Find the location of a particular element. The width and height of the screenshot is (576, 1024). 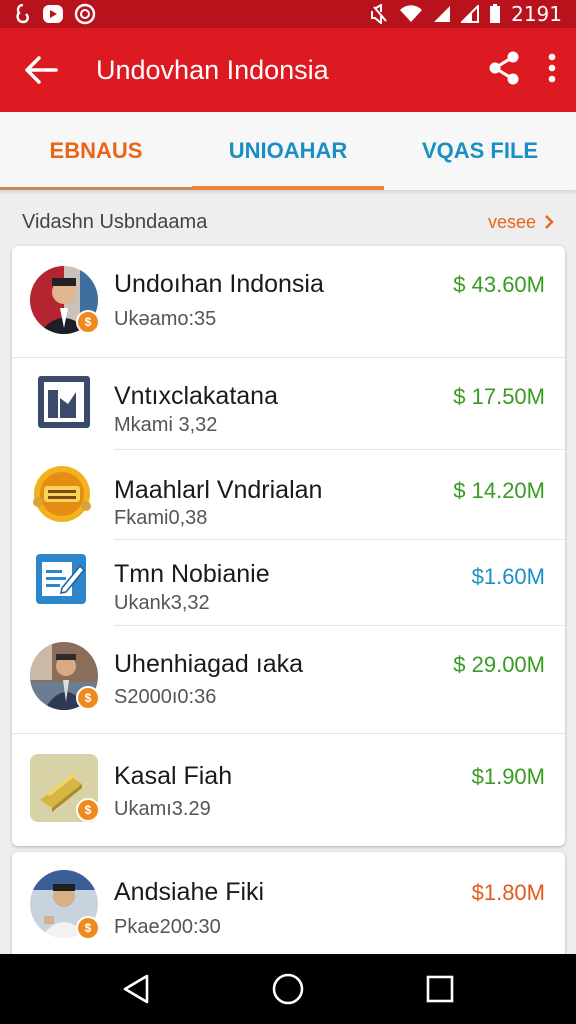

item-sub: Fkami0,38 is located at coordinates (161, 518).